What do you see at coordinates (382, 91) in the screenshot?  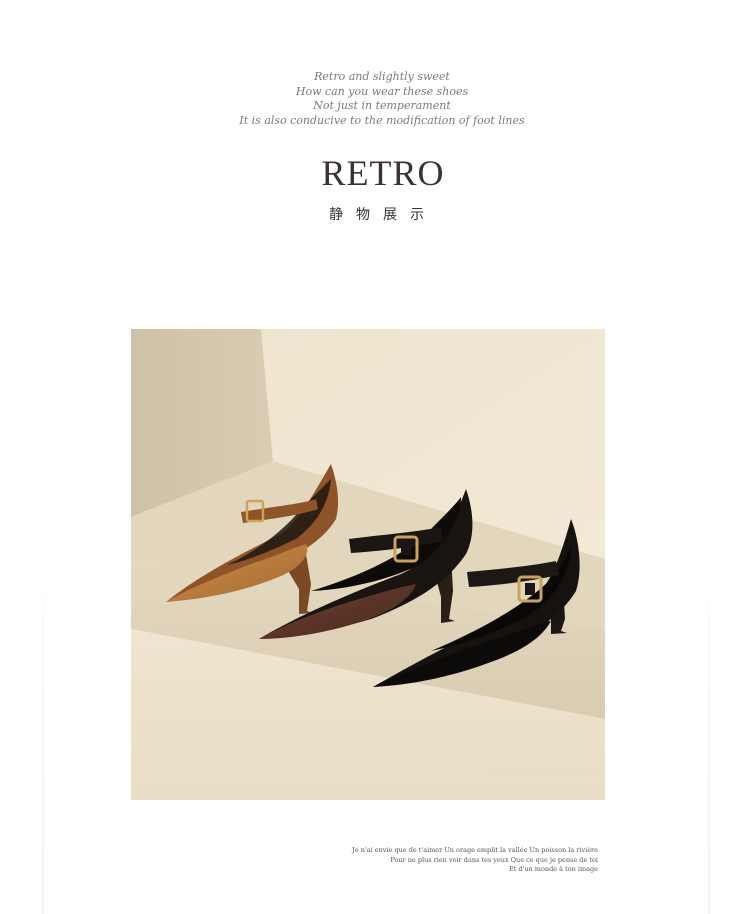 I see `intro-line: How can you wear these shoes` at bounding box center [382, 91].